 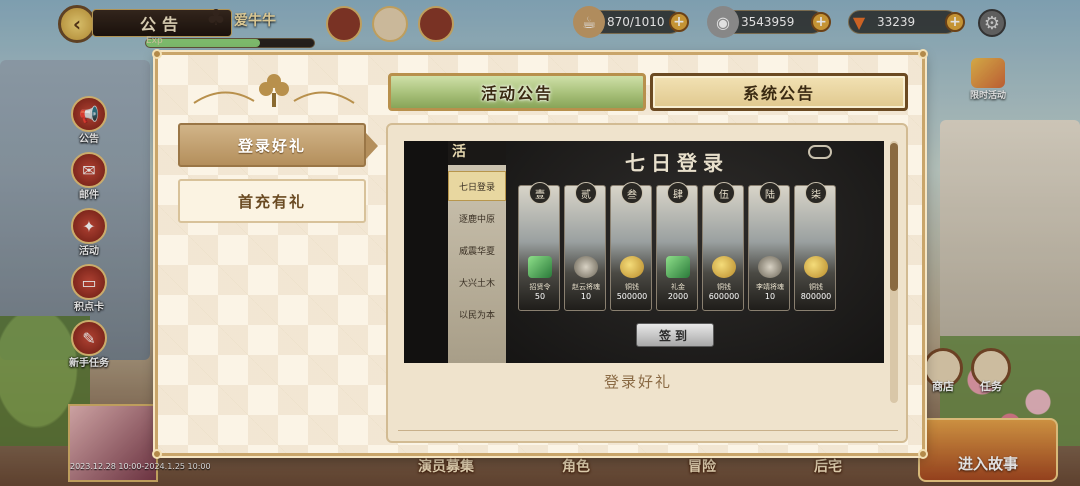 I want to click on clover-ornament-icon, so click(x=274, y=90).